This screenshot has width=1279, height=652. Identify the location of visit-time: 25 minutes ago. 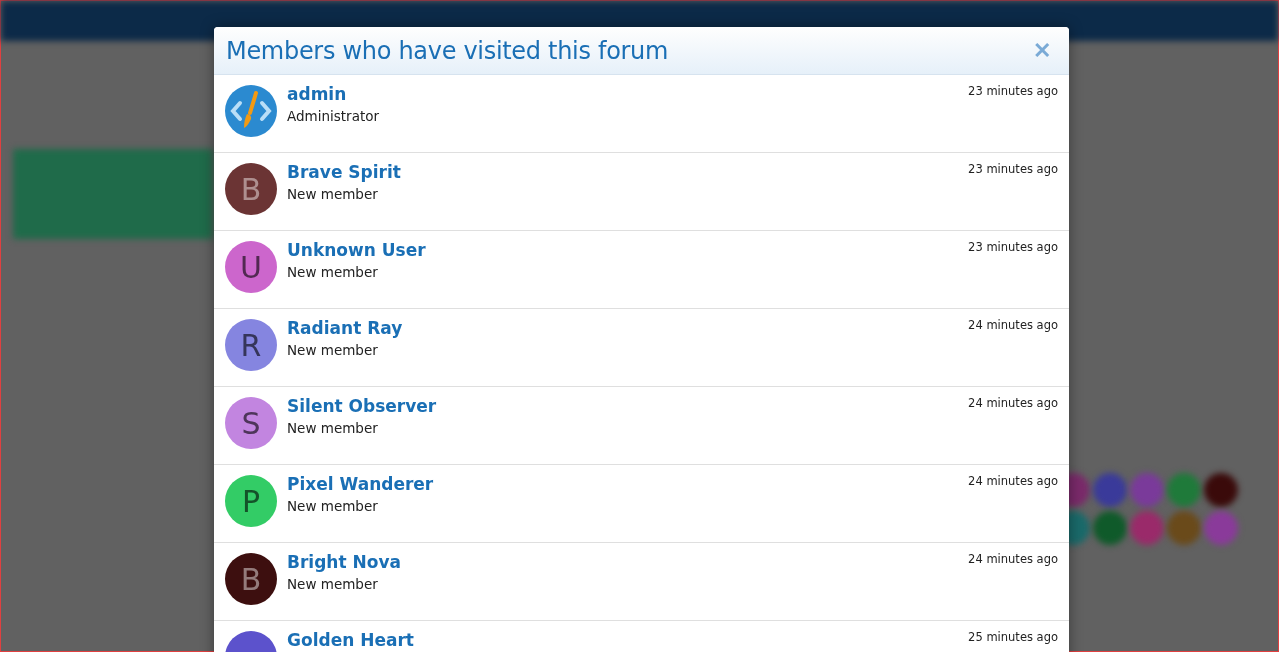
(1013, 638).